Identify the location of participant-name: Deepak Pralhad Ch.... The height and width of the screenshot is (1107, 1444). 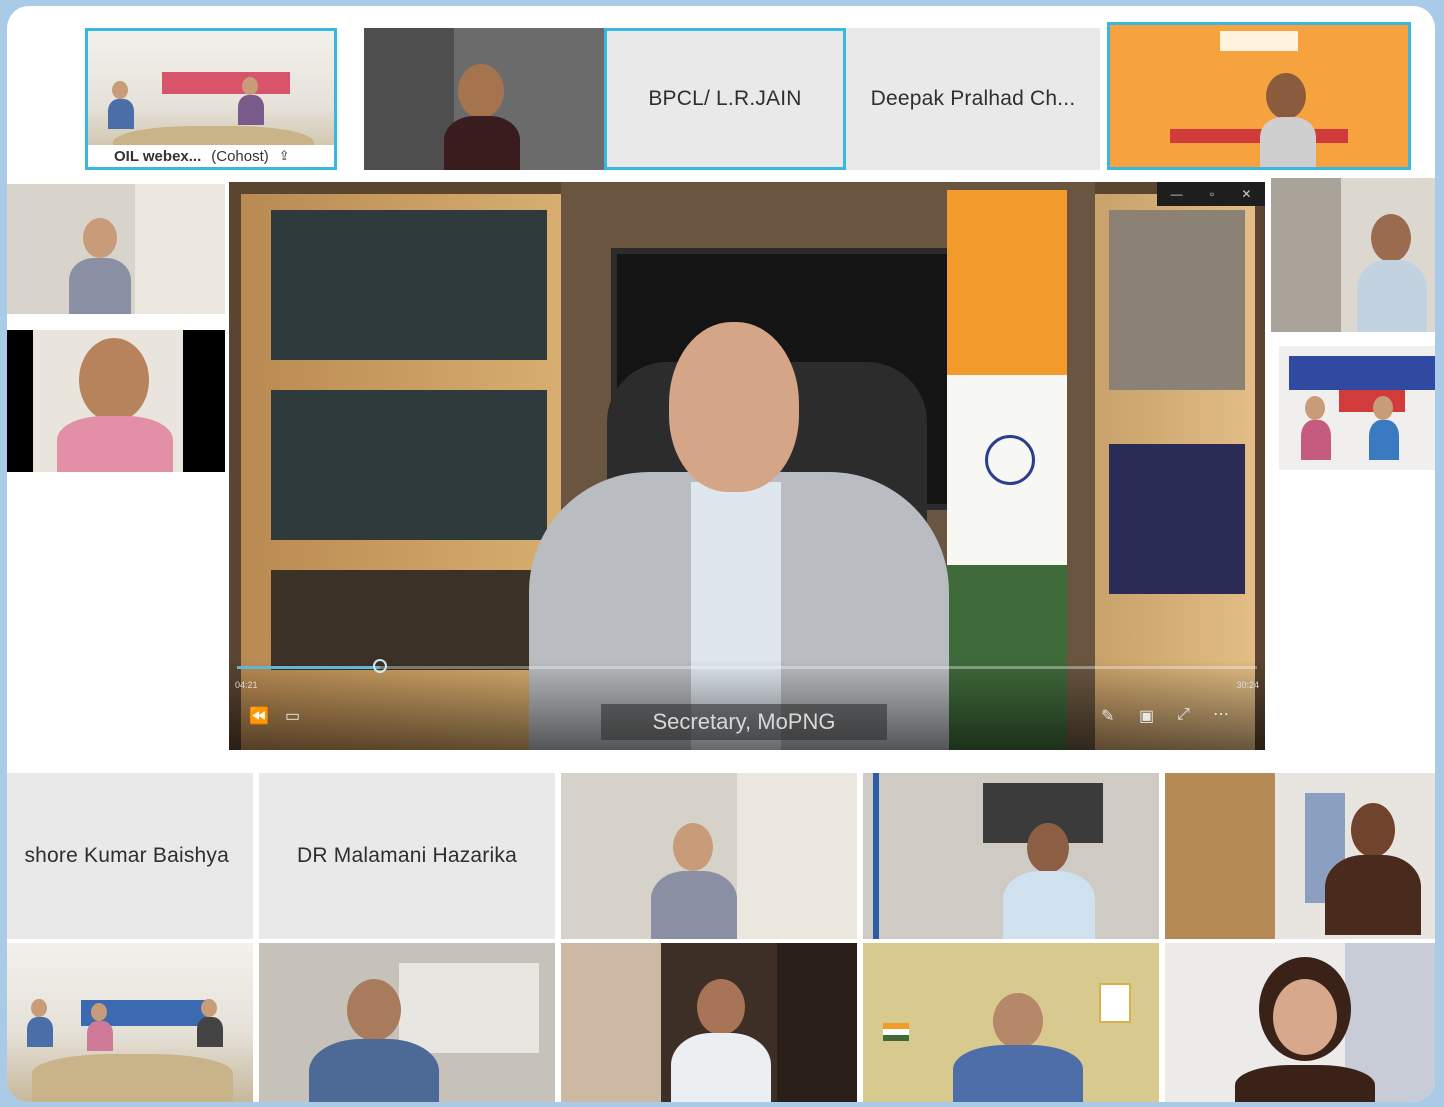
(973, 98).